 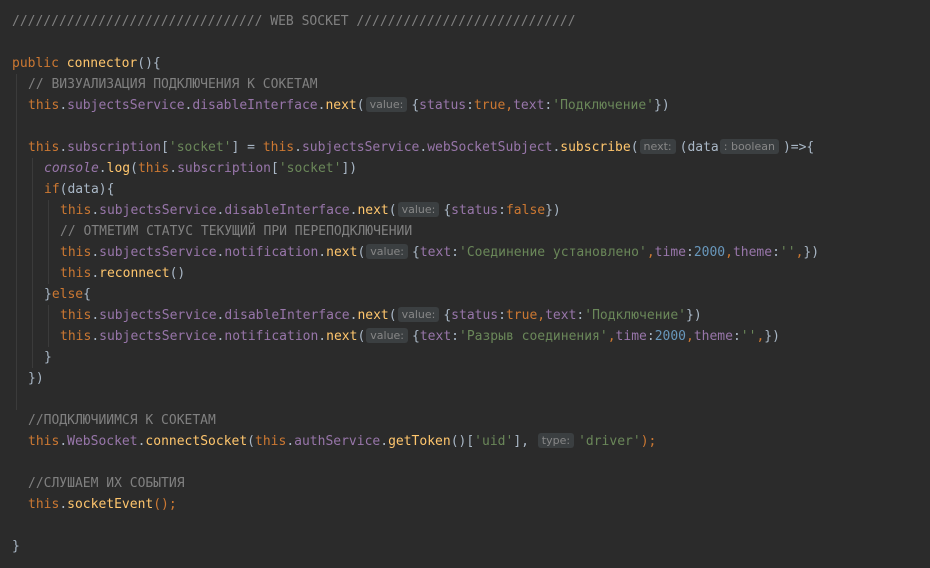 I want to click on code-line: //ПОДКЛЮЧИИМСЯ К СОКЕТАМ, so click(x=122, y=420).